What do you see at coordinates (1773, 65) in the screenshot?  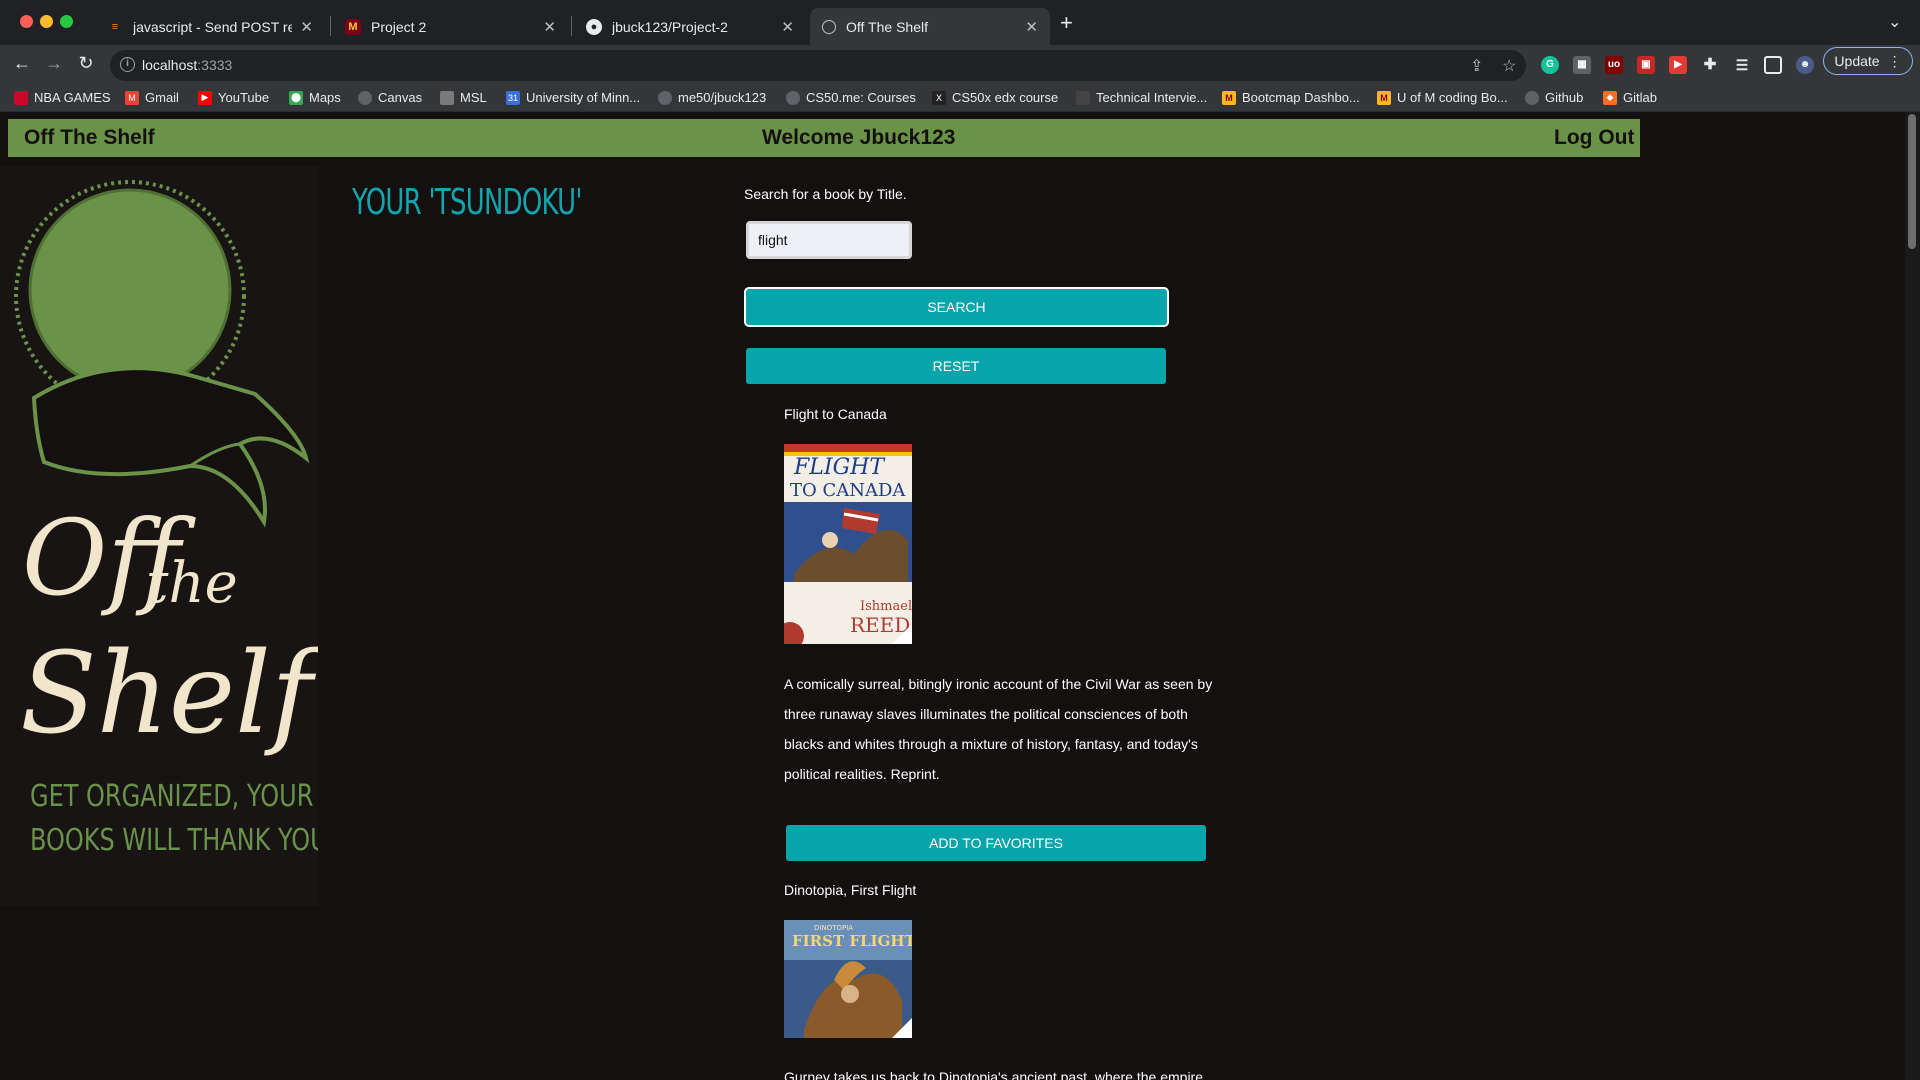 I see `side-panel-icon` at bounding box center [1773, 65].